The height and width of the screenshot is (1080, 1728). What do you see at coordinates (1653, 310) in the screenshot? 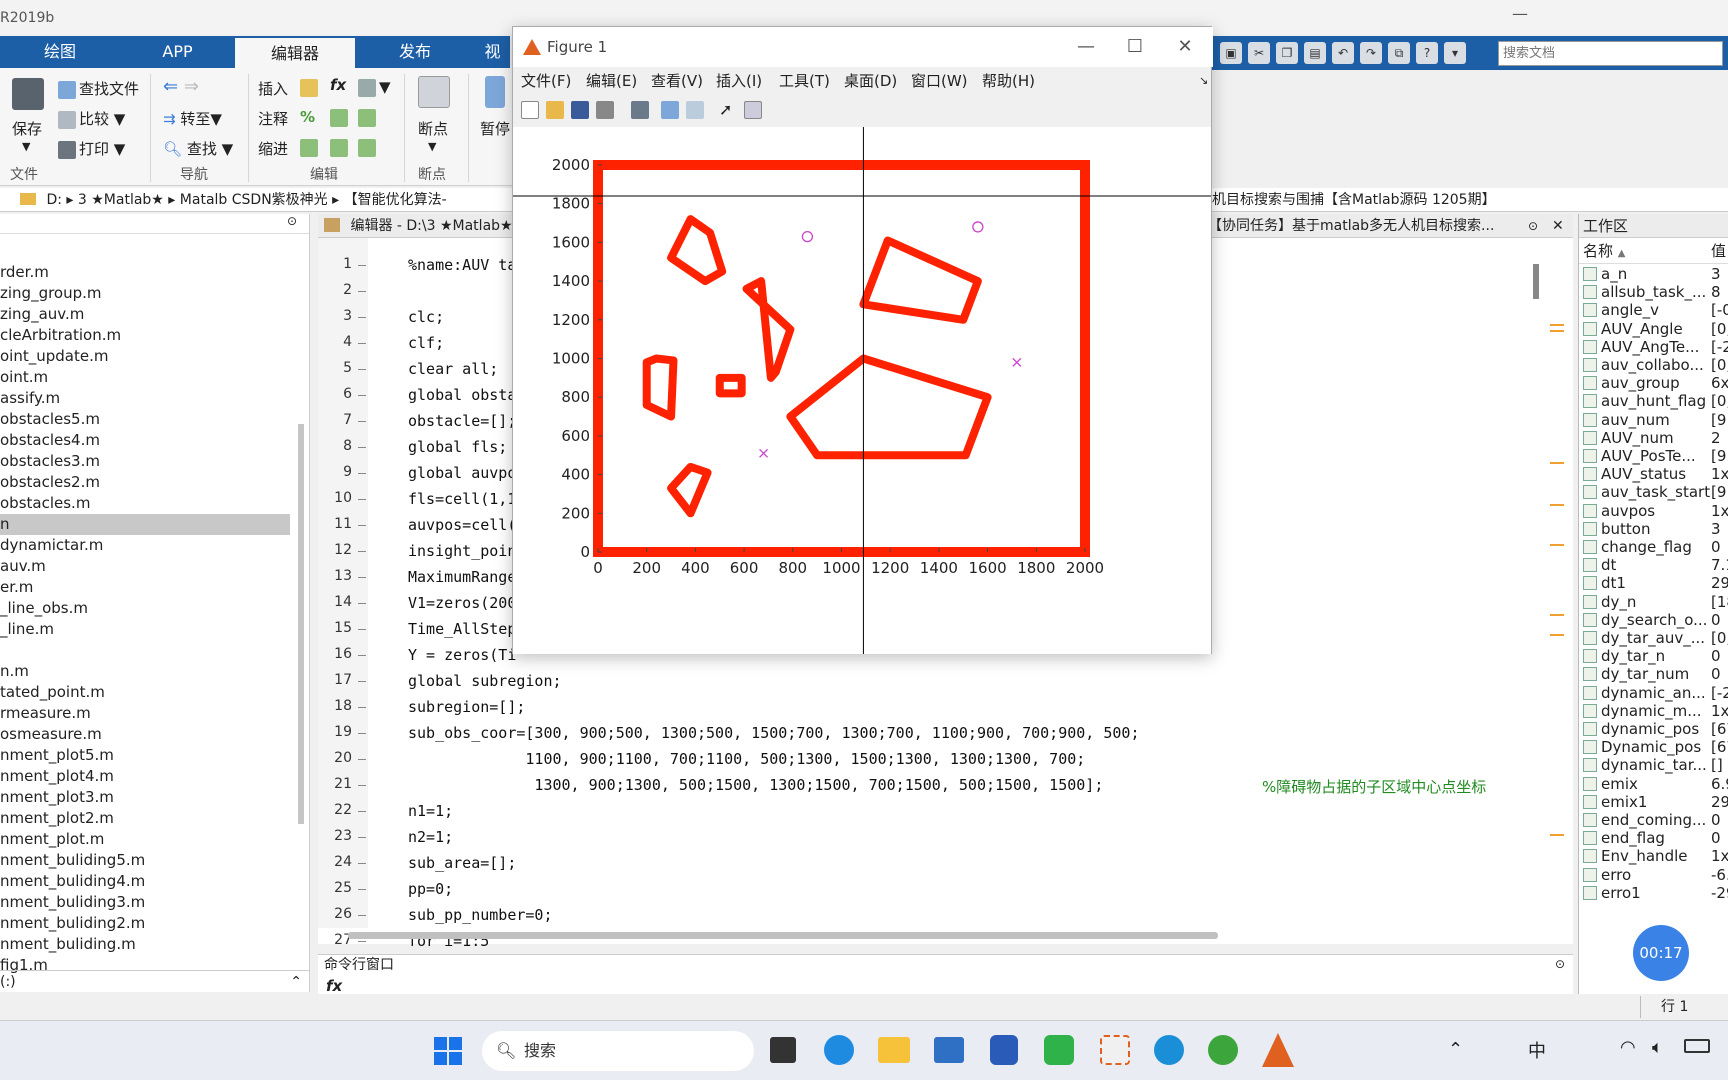
I see `workspace-variable-row: angle_v [-0` at bounding box center [1653, 310].